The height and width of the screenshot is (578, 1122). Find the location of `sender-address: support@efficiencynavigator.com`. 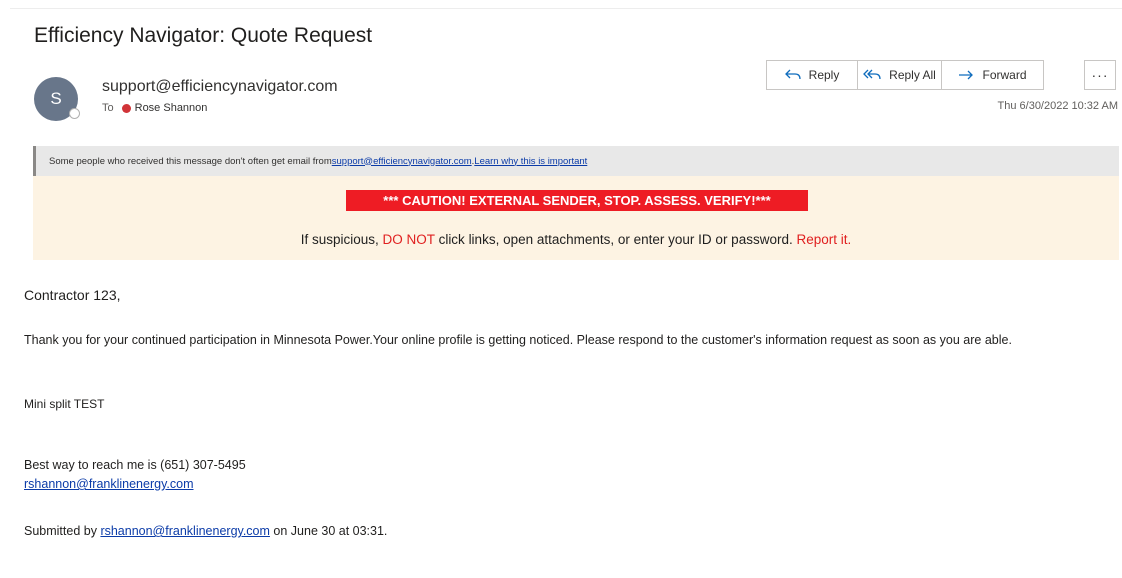

sender-address: support@efficiencynavigator.com is located at coordinates (220, 87).